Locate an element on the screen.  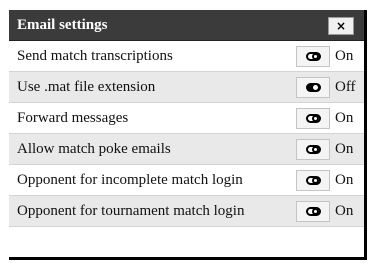
setting-label: Use .mat file extension is located at coordinates (86, 87).